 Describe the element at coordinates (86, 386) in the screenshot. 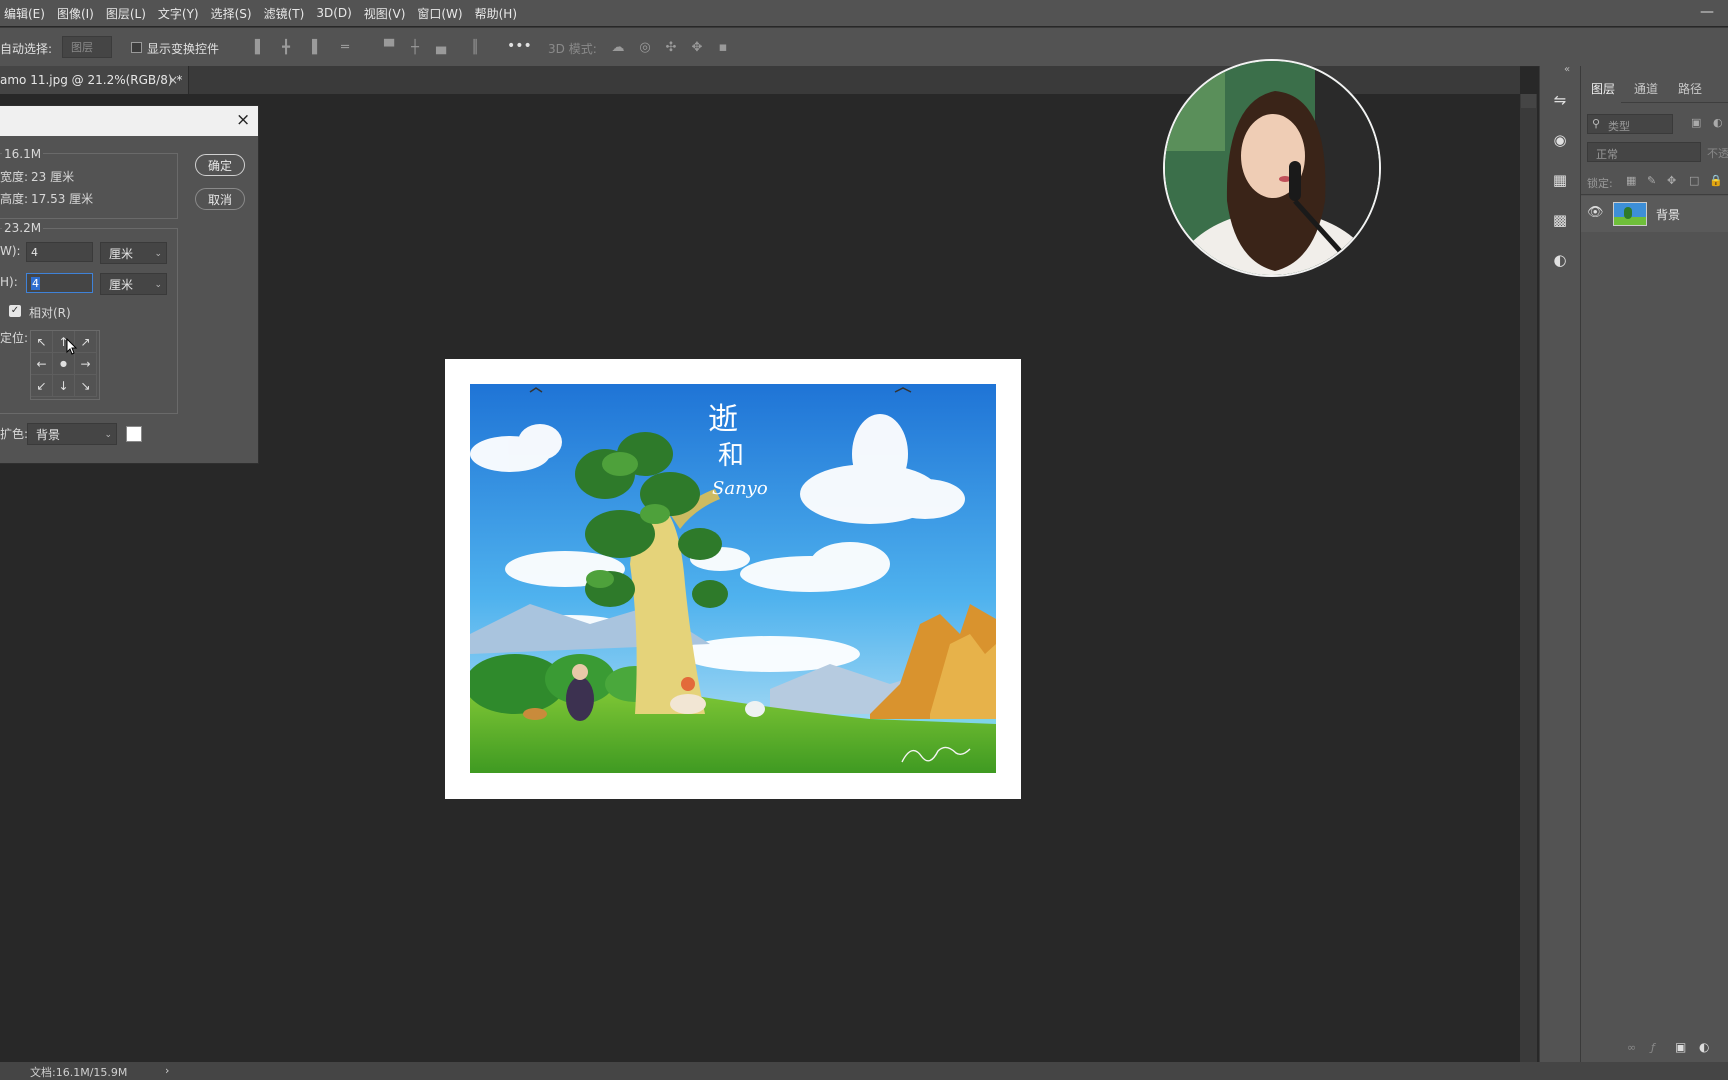

I see `anchor-bottom-right-icon: ↘` at that location.